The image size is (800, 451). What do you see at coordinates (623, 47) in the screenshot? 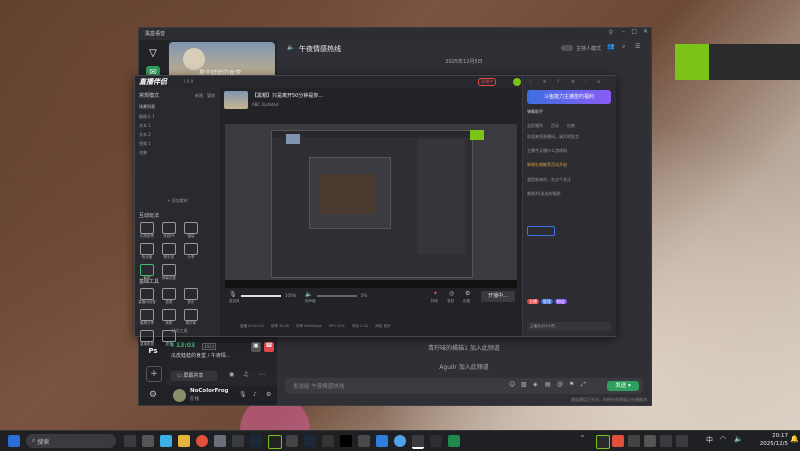
I see `search-icon: ⌕` at bounding box center [623, 47].